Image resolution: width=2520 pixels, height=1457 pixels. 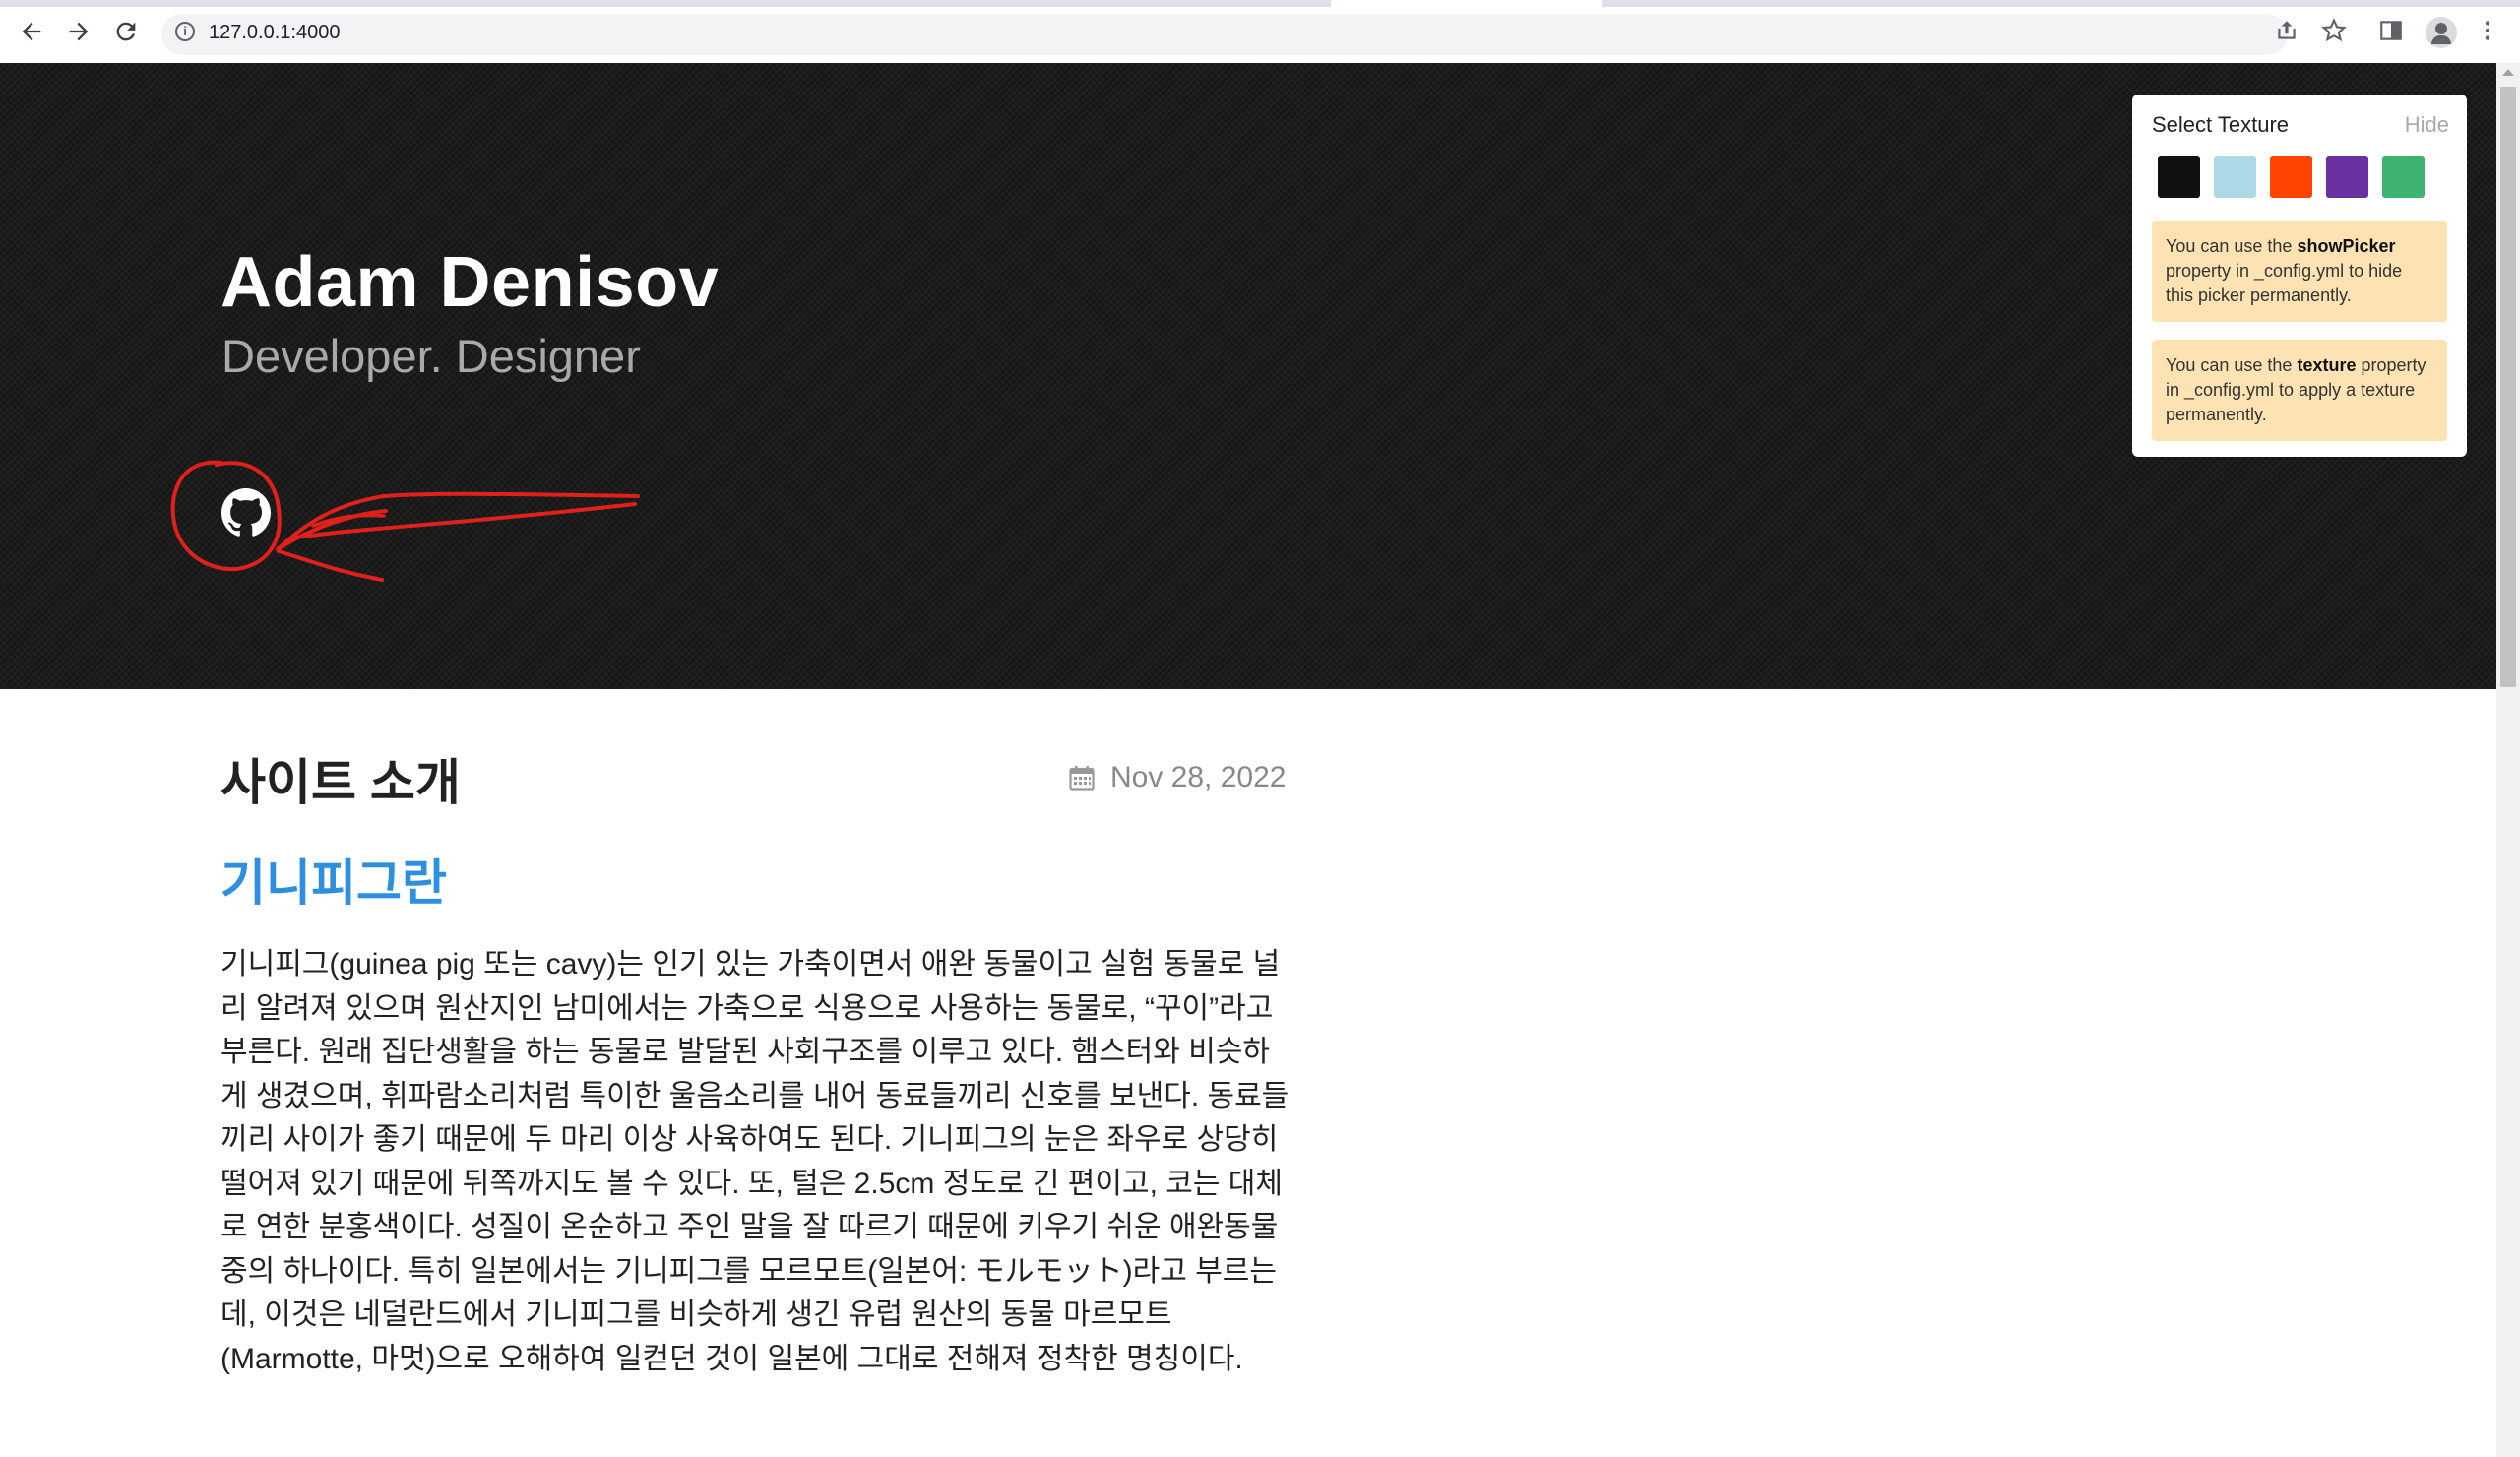 I want to click on site-title: Adam Denisov, so click(x=469, y=282).